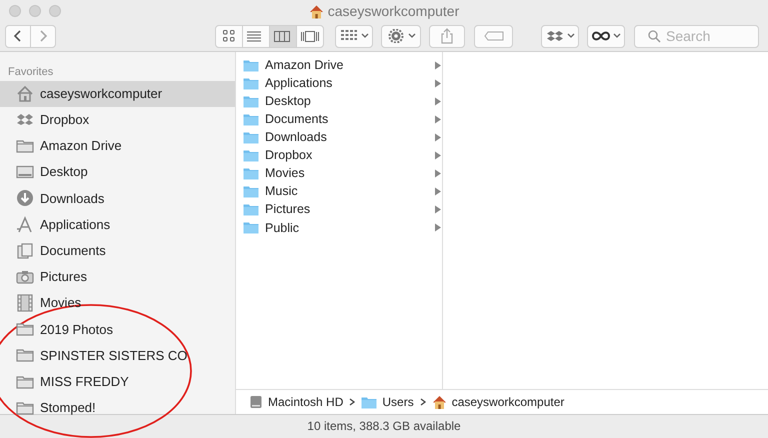 This screenshot has width=768, height=438. Describe the element at coordinates (117, 329) in the screenshot. I see `sidebar-item: 2019 Photos` at that location.